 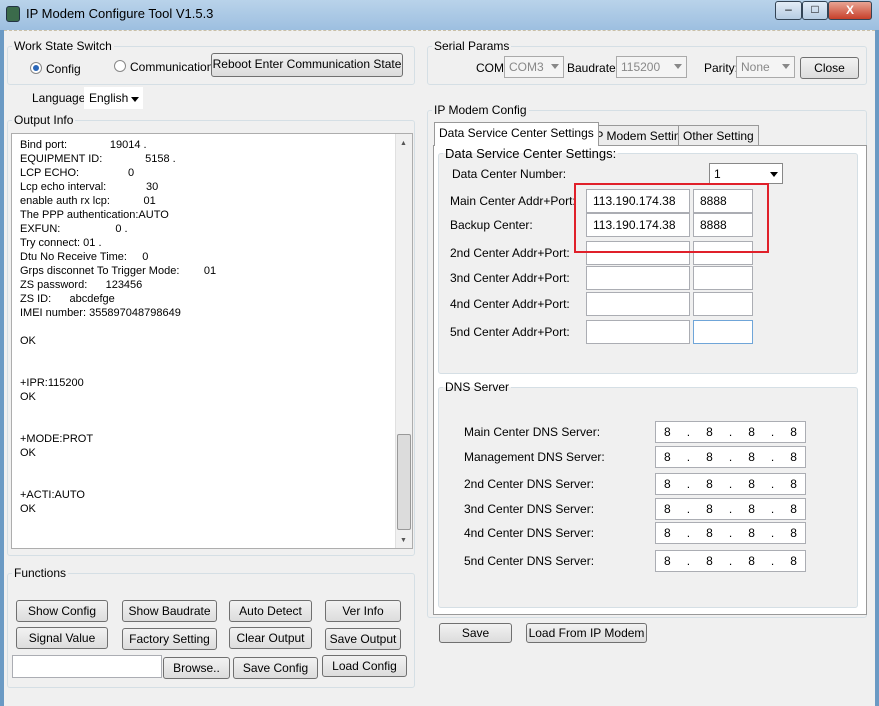 I want to click on config-radio, so click(x=36, y=68).